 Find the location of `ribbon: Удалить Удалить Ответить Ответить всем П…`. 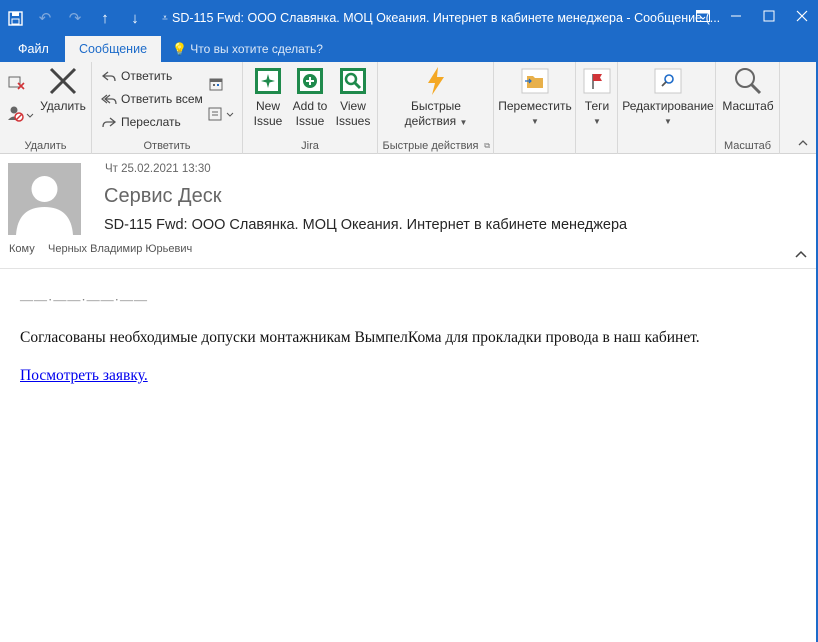

ribbon: Удалить Удалить Ответить Ответить всем П… is located at coordinates (409, 108).